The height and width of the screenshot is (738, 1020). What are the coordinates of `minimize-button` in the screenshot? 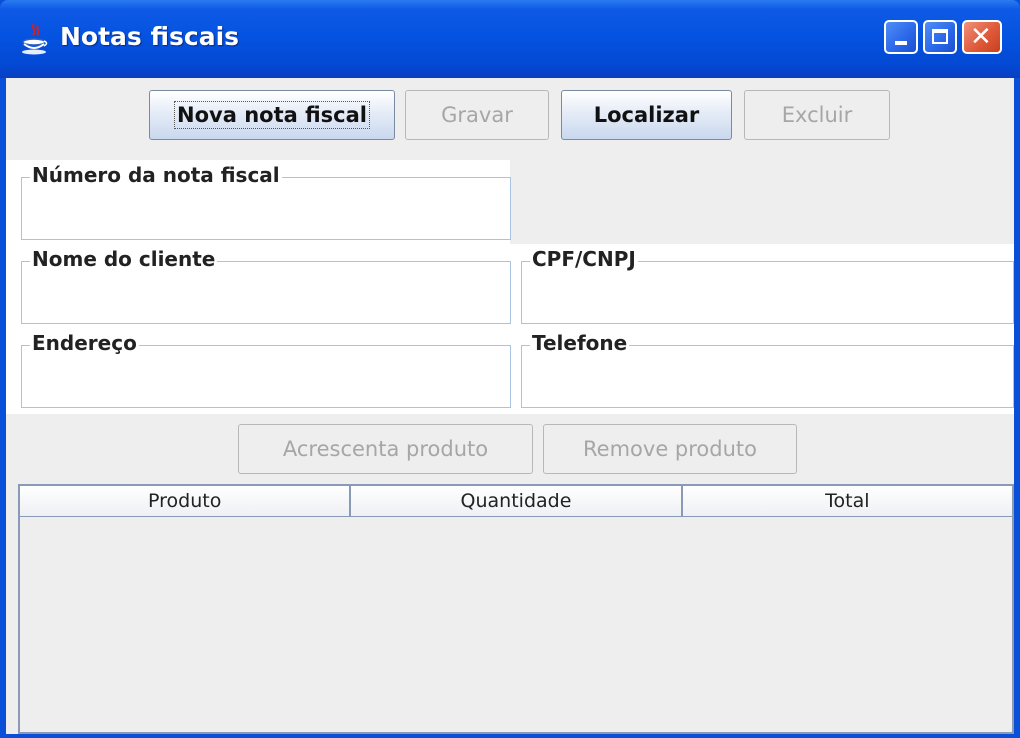 It's located at (901, 37).